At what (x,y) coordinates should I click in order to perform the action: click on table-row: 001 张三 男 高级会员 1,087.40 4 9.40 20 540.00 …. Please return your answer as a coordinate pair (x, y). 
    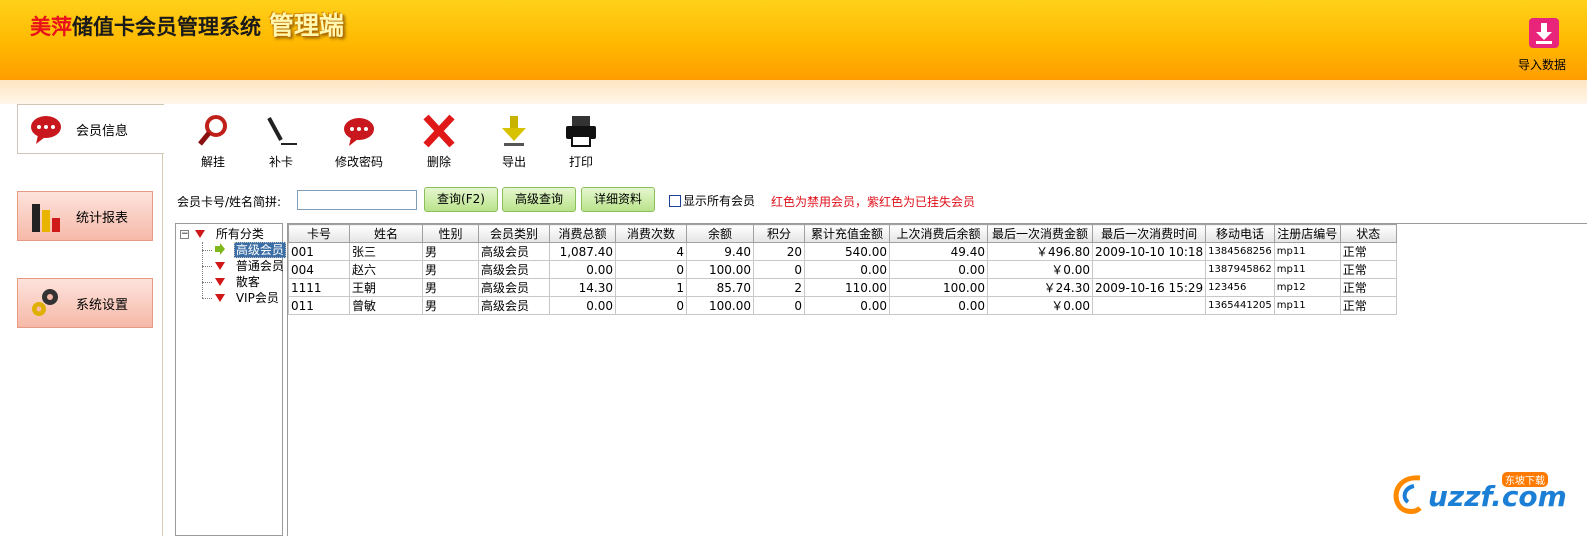
    Looking at the image, I should click on (842, 251).